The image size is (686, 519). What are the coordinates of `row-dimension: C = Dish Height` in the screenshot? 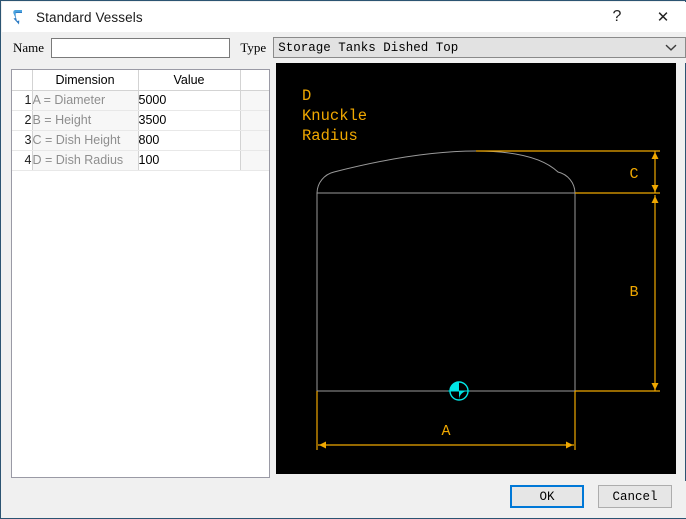 It's located at (85, 140).